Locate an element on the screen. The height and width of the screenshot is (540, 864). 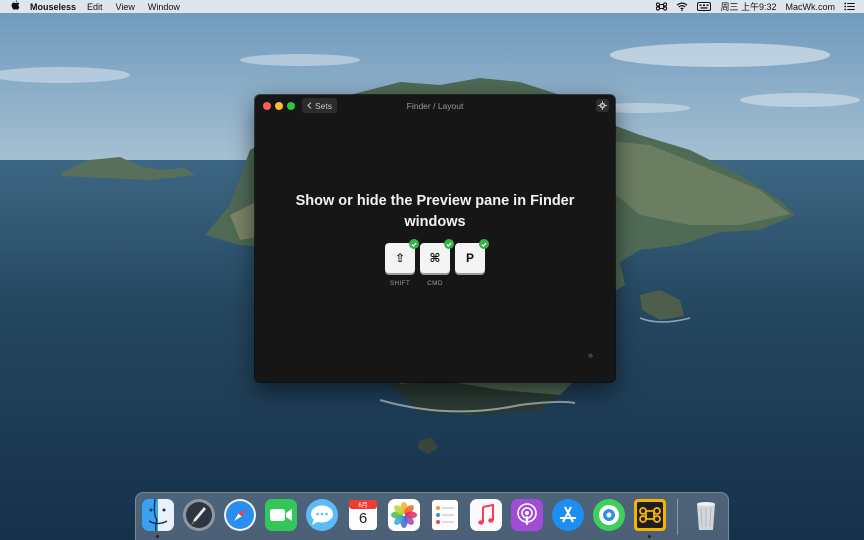
calendar-month: 6月 is located at coordinates (363, 506).